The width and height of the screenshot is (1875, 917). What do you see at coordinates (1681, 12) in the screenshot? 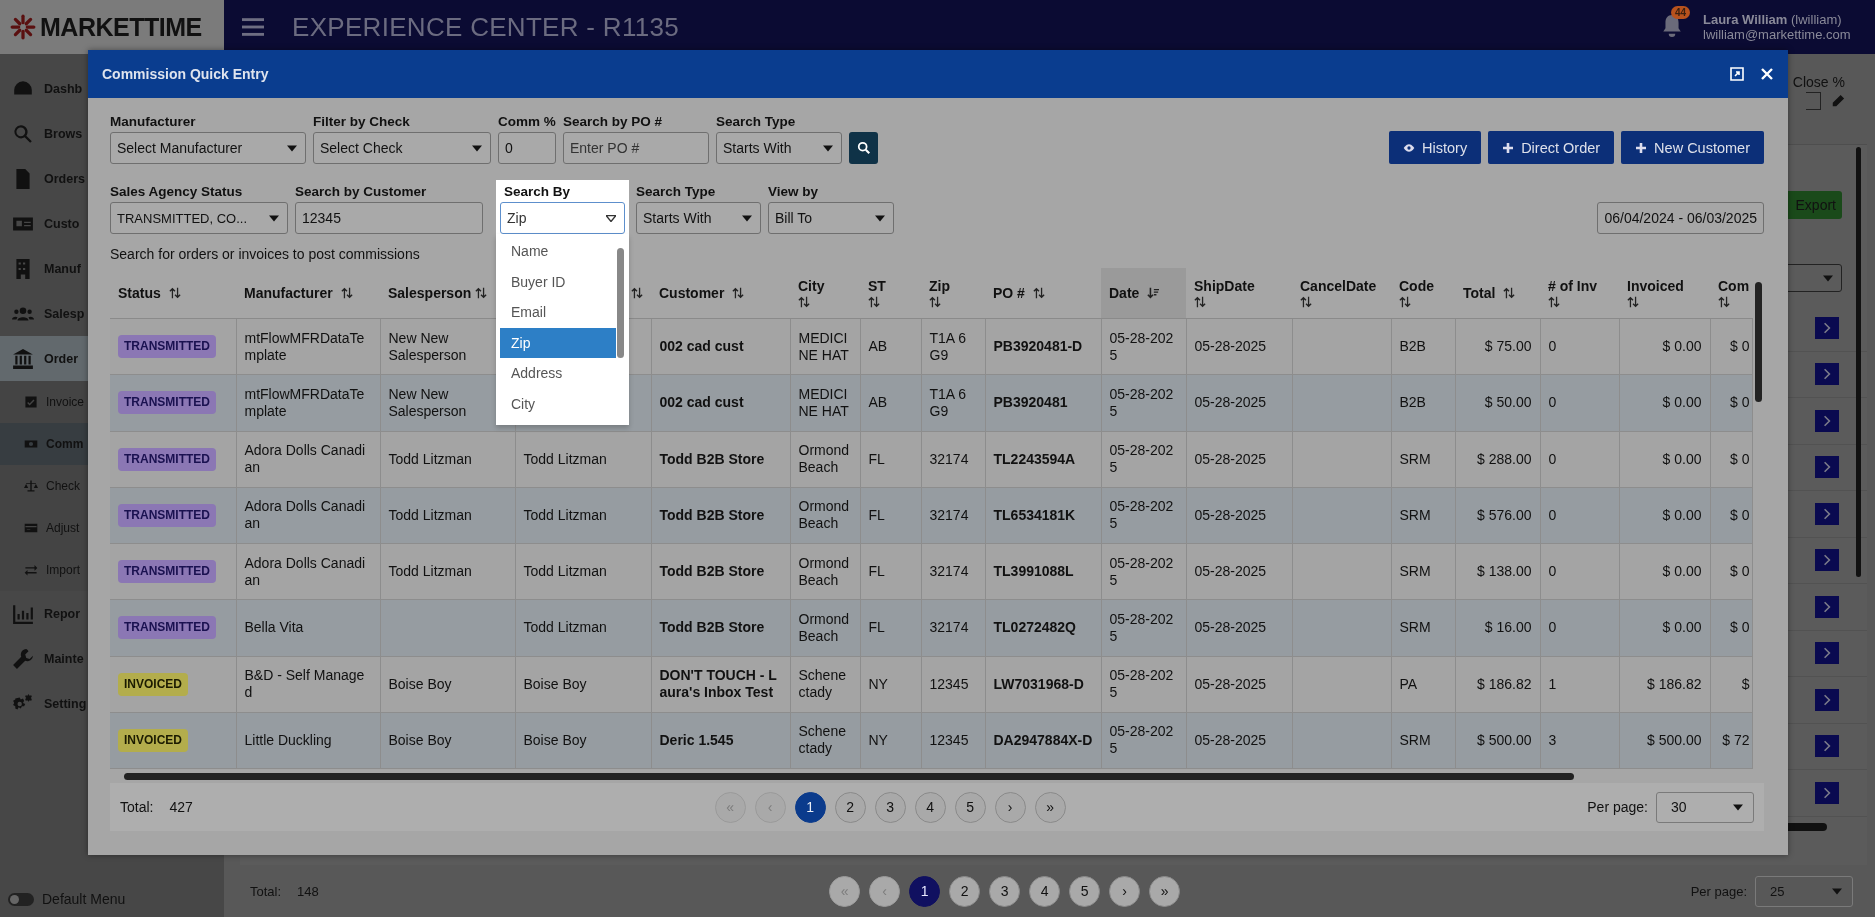
I see `notification-badge: 44` at bounding box center [1681, 12].